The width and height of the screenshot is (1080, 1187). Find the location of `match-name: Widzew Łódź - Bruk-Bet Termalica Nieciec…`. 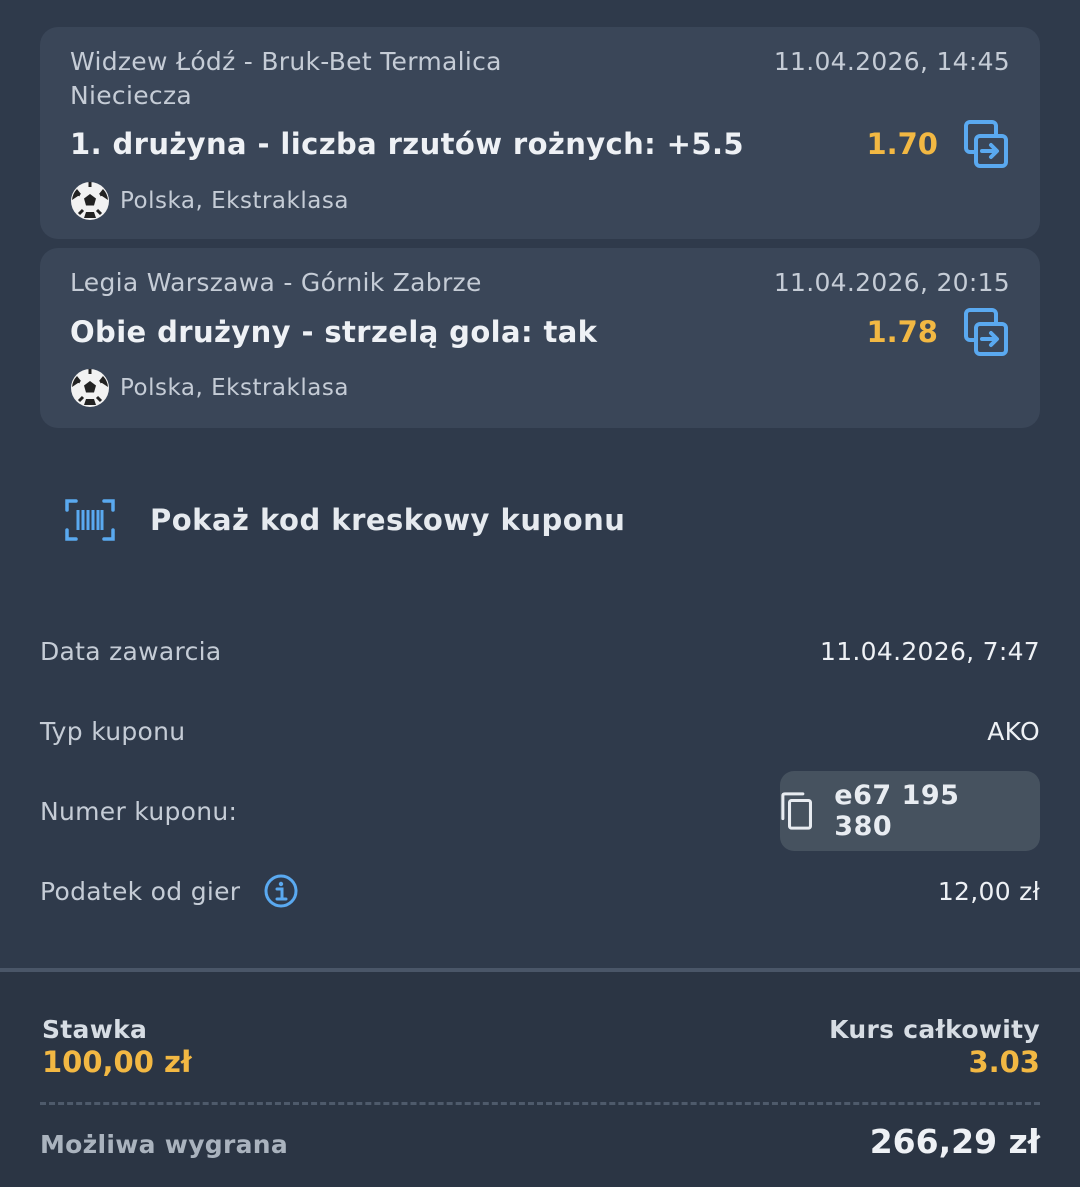

match-name: Widzew Łódź - Bruk-Bet Termalica Nieciec… is located at coordinates (286, 78).